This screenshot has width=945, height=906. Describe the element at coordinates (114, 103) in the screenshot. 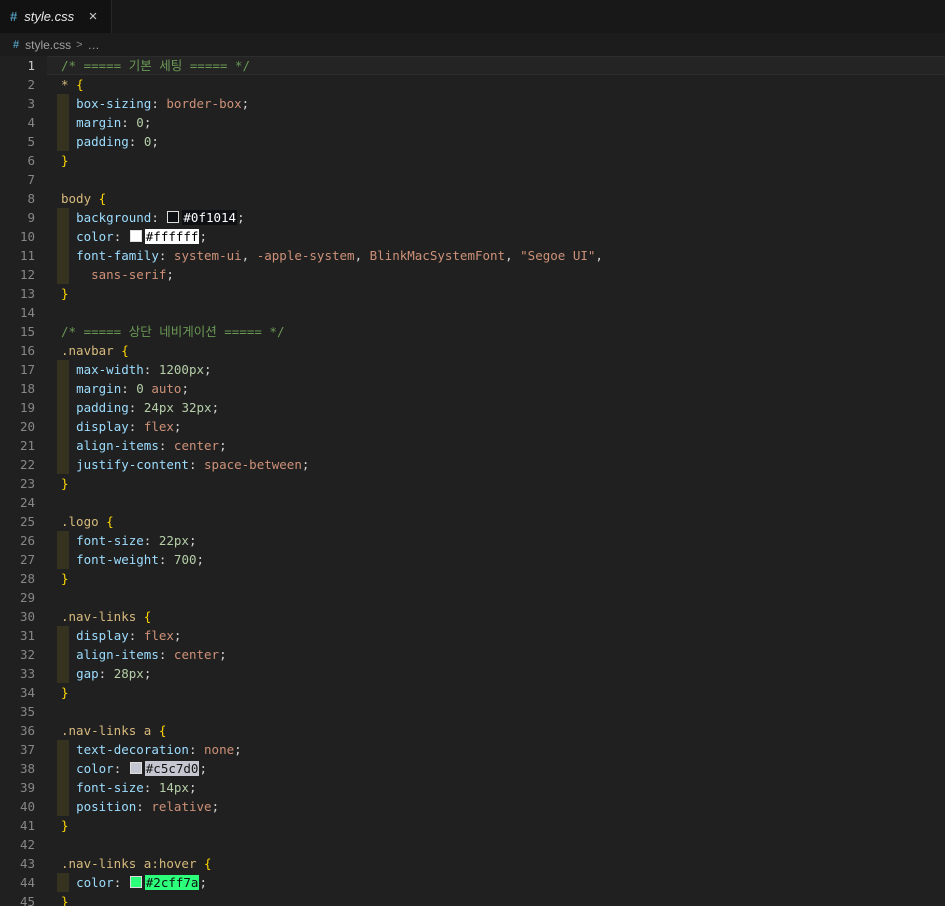

I see `code-token: box-sizing` at that location.